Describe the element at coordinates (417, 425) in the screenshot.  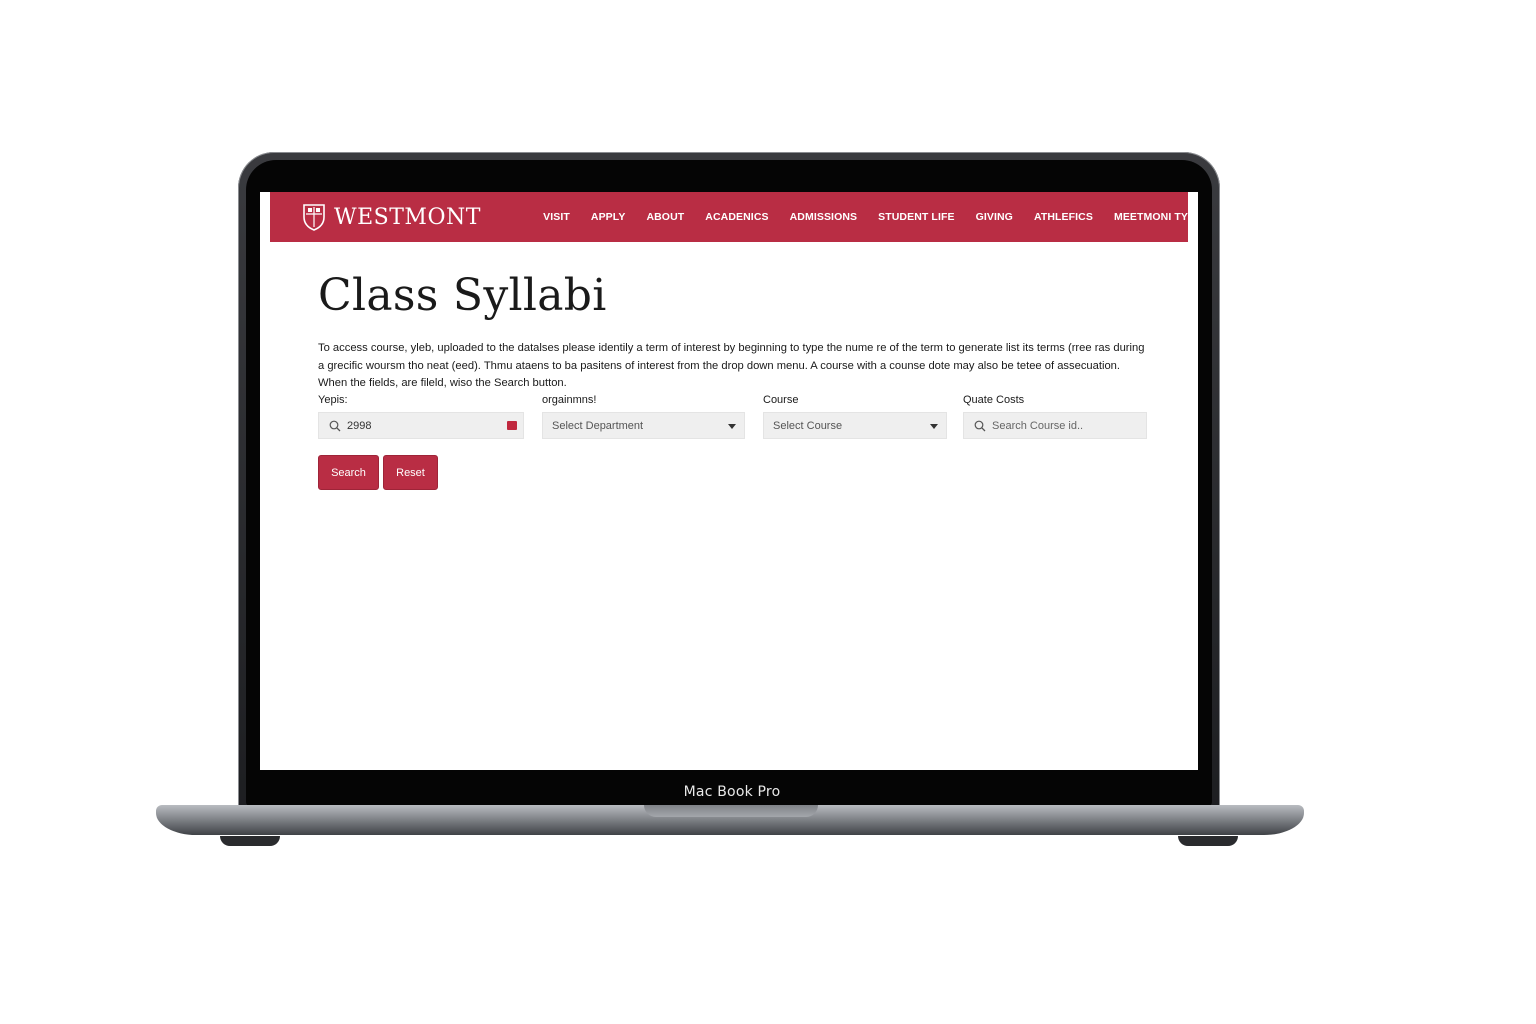
I see `term-input` at that location.